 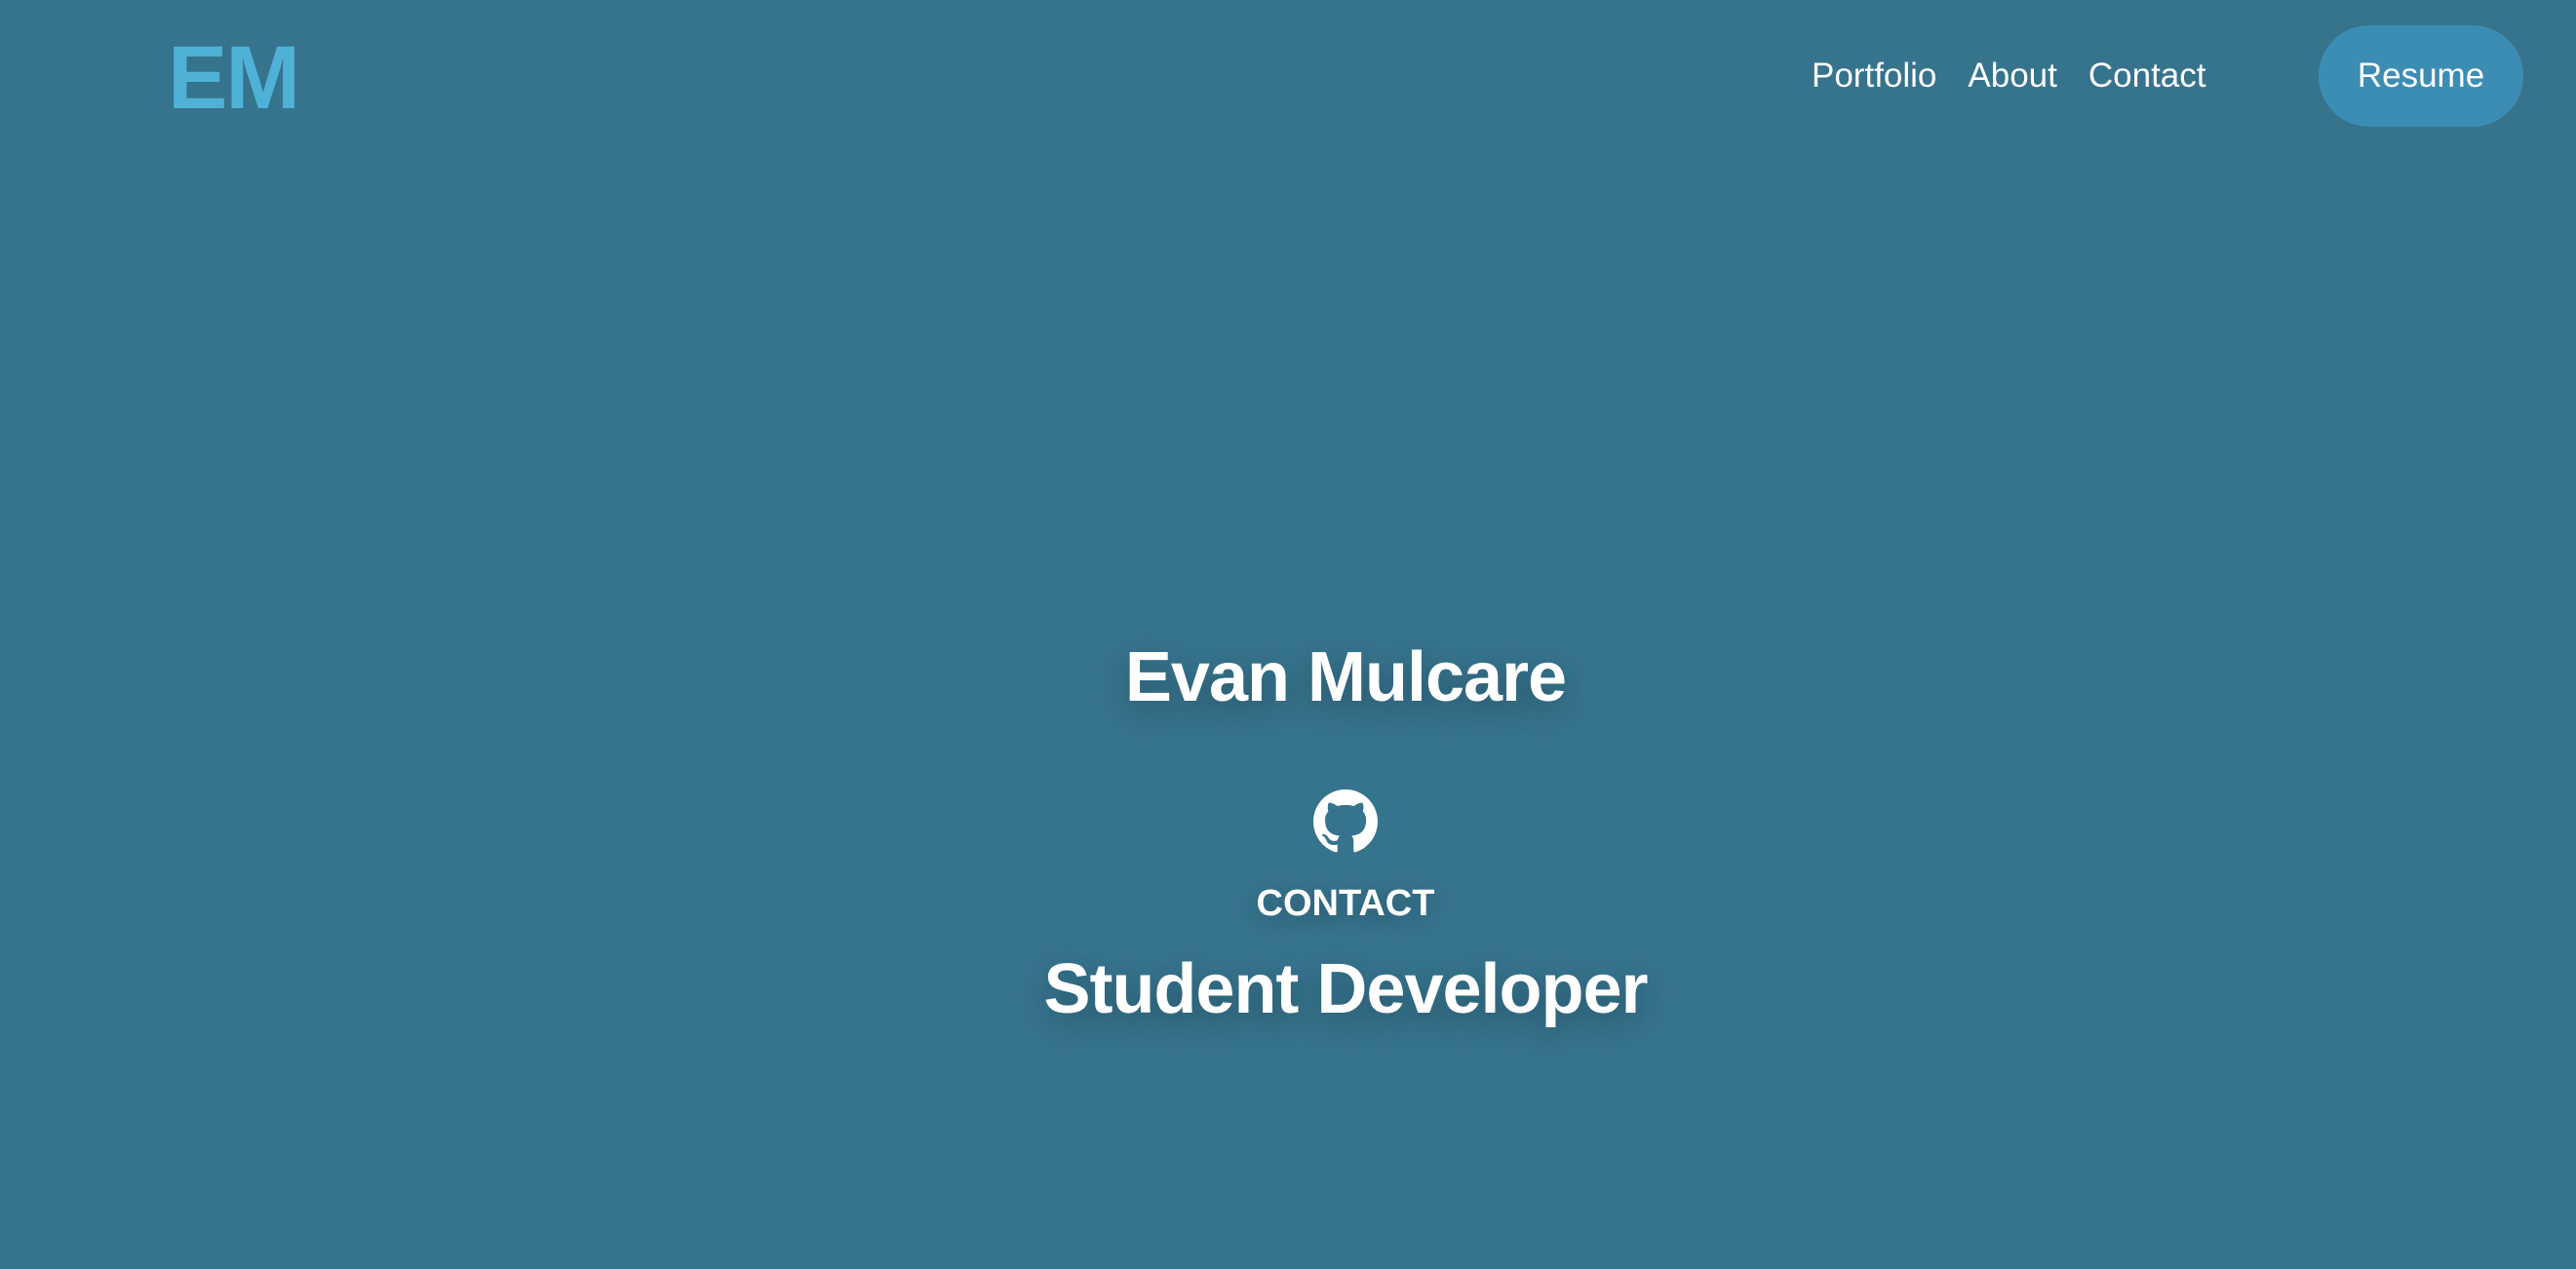 I want to click on hero-role: Student Developer, so click(x=1345, y=989).